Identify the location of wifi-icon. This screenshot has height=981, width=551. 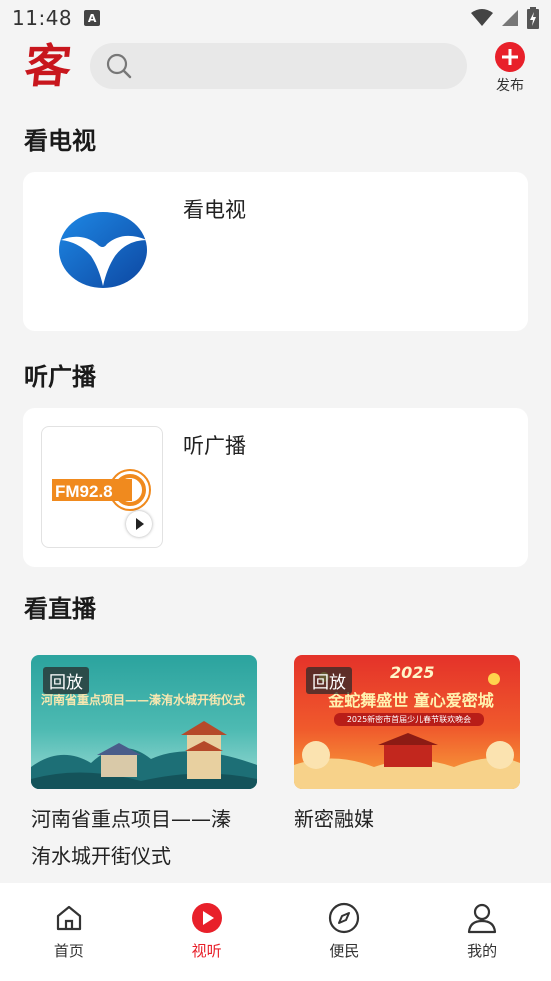
(482, 17).